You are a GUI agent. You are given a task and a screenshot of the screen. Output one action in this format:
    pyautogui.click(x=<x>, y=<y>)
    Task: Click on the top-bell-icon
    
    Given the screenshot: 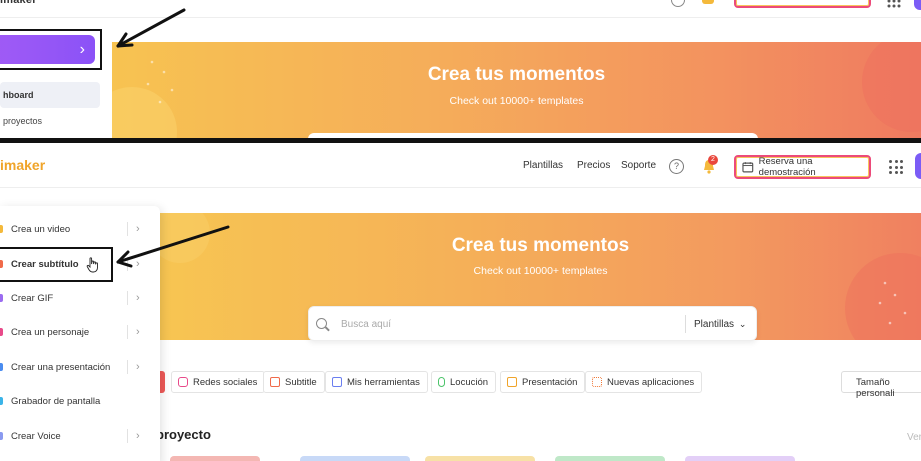 What is the action you would take?
    pyautogui.click(x=708, y=2)
    